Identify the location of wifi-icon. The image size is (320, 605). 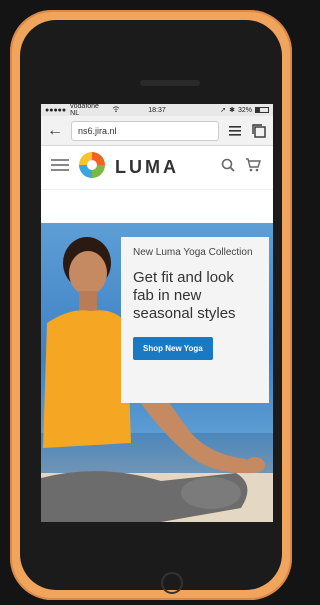
(116, 110).